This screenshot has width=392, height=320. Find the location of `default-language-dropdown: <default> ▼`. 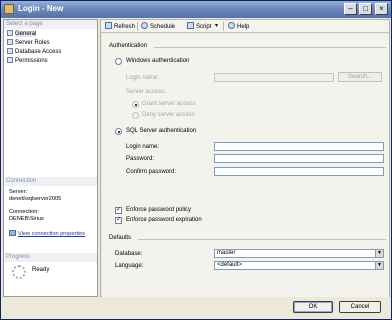

default-language-dropdown: <default> ▼ is located at coordinates (299, 265).